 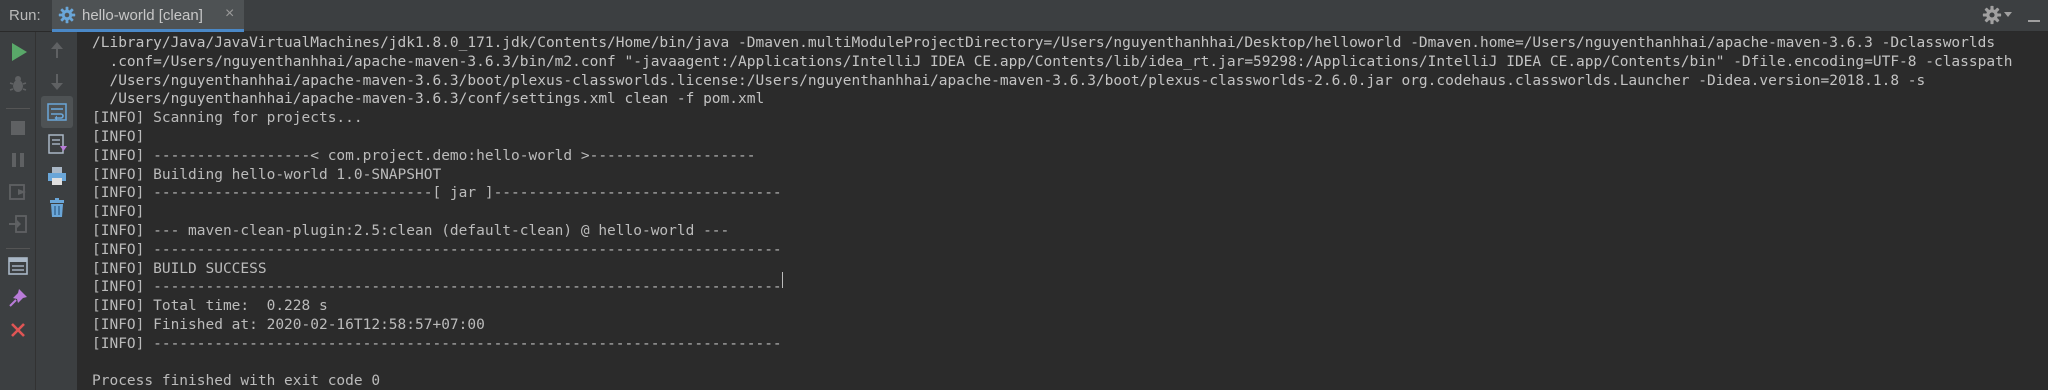 I want to click on chevron-down-icon, so click(x=2008, y=14).